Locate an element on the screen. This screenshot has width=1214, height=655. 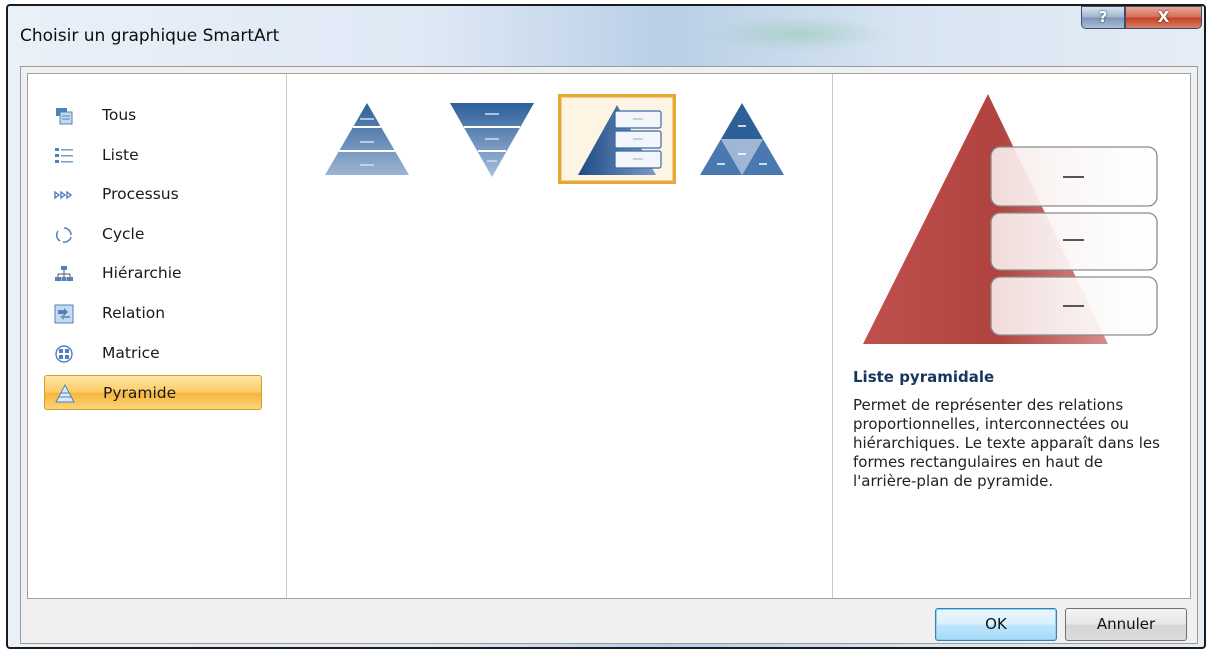
preview-title: Liste pyramidale is located at coordinates (924, 377).